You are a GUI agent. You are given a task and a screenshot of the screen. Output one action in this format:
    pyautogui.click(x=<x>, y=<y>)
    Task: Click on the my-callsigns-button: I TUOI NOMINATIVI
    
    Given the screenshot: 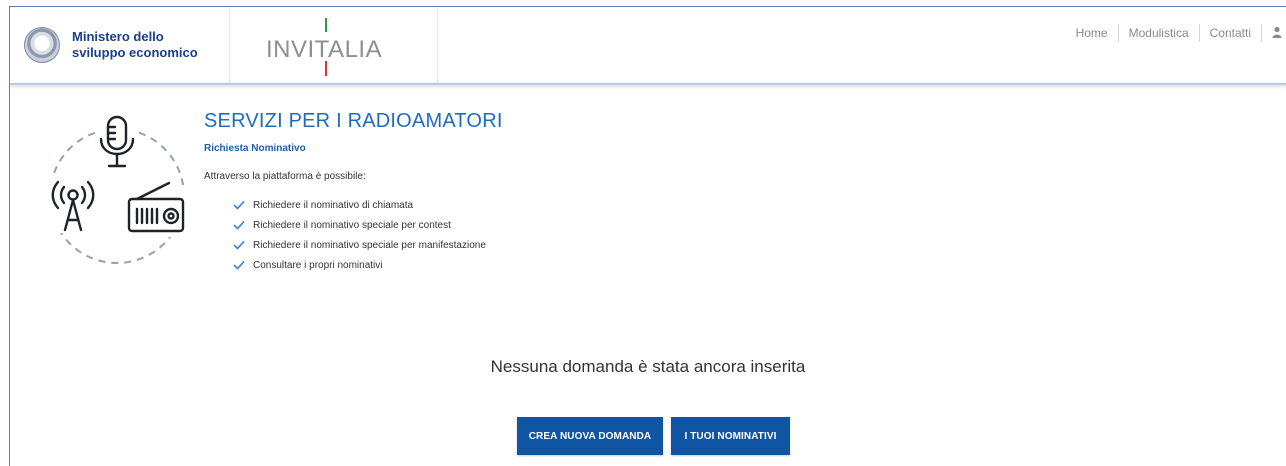 What is the action you would take?
    pyautogui.click(x=730, y=436)
    